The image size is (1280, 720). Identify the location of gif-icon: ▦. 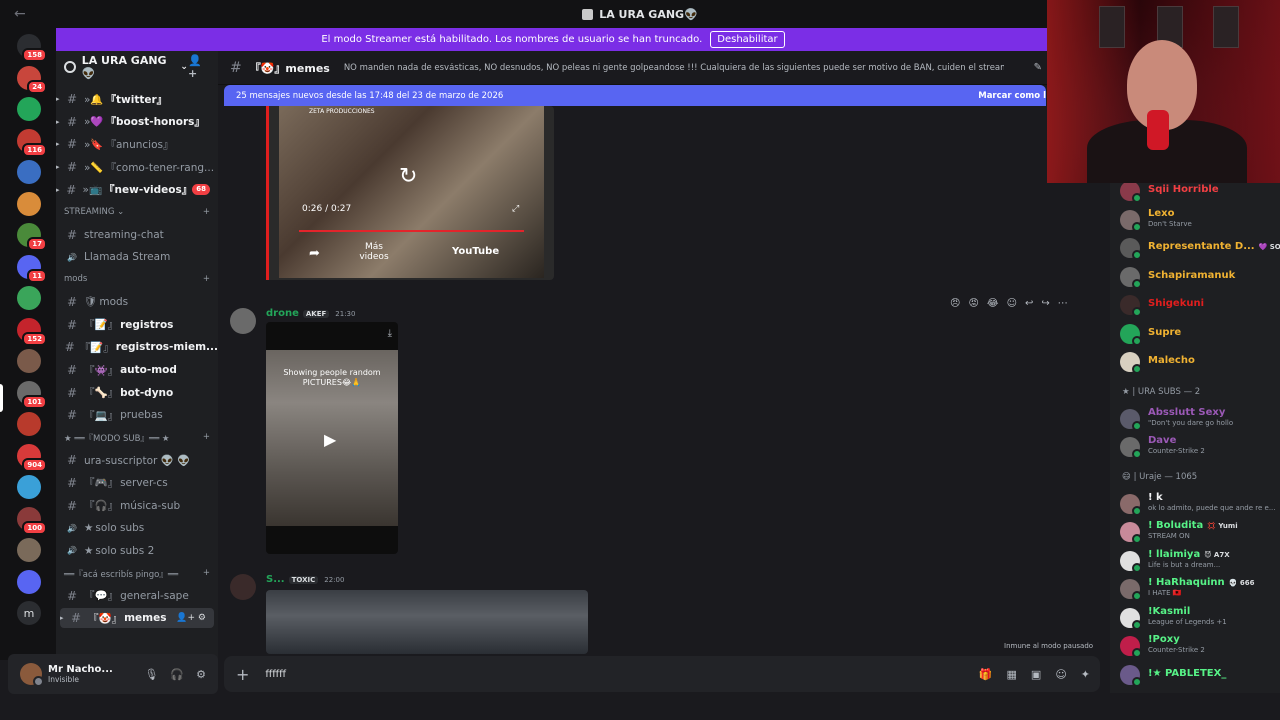
(1012, 674).